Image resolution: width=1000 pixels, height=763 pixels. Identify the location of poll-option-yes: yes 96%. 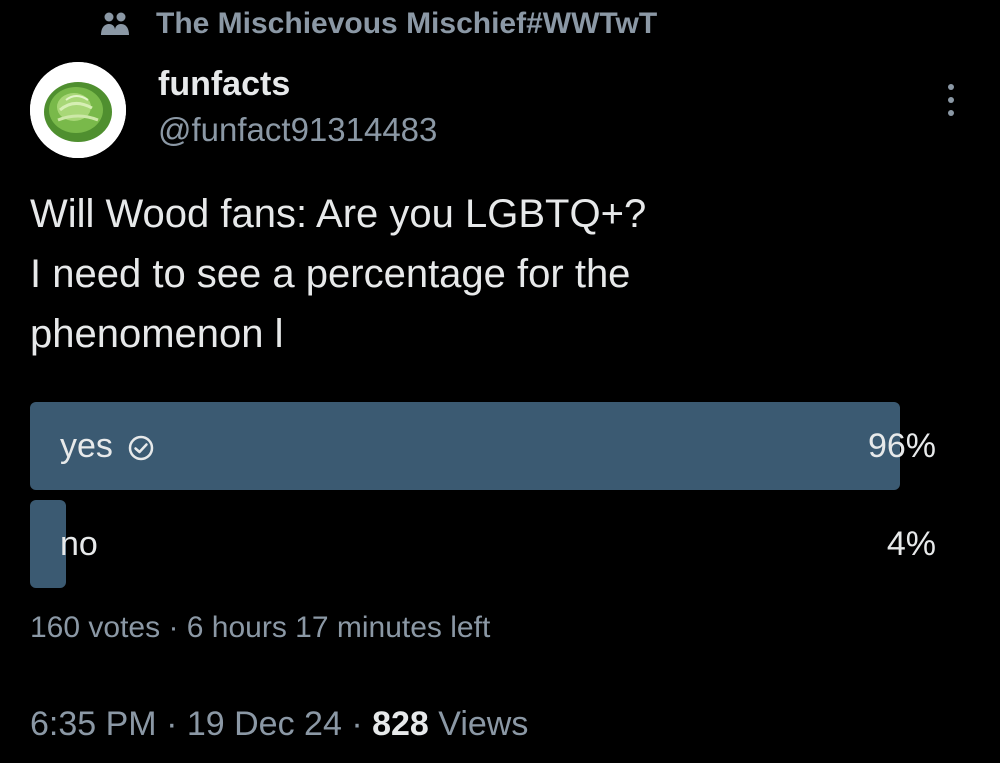
(483, 446).